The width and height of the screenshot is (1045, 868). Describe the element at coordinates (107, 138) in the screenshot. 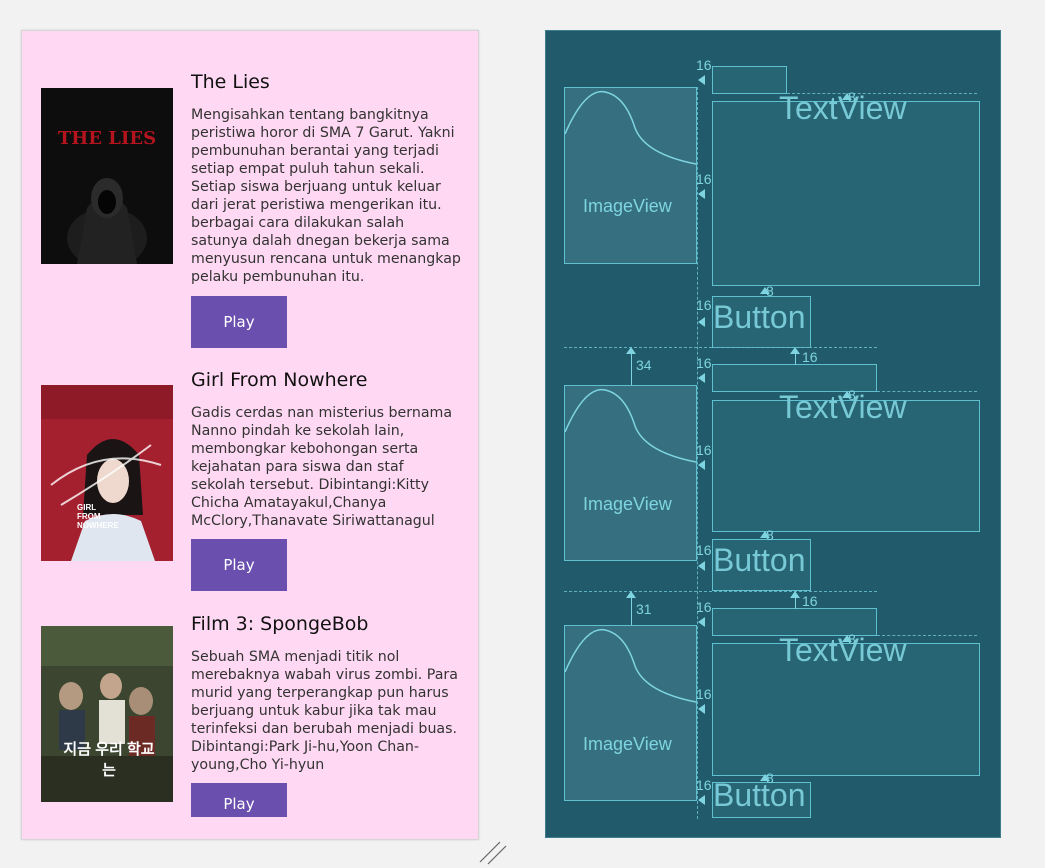

I see `poster-title-text: THE LIES` at that location.